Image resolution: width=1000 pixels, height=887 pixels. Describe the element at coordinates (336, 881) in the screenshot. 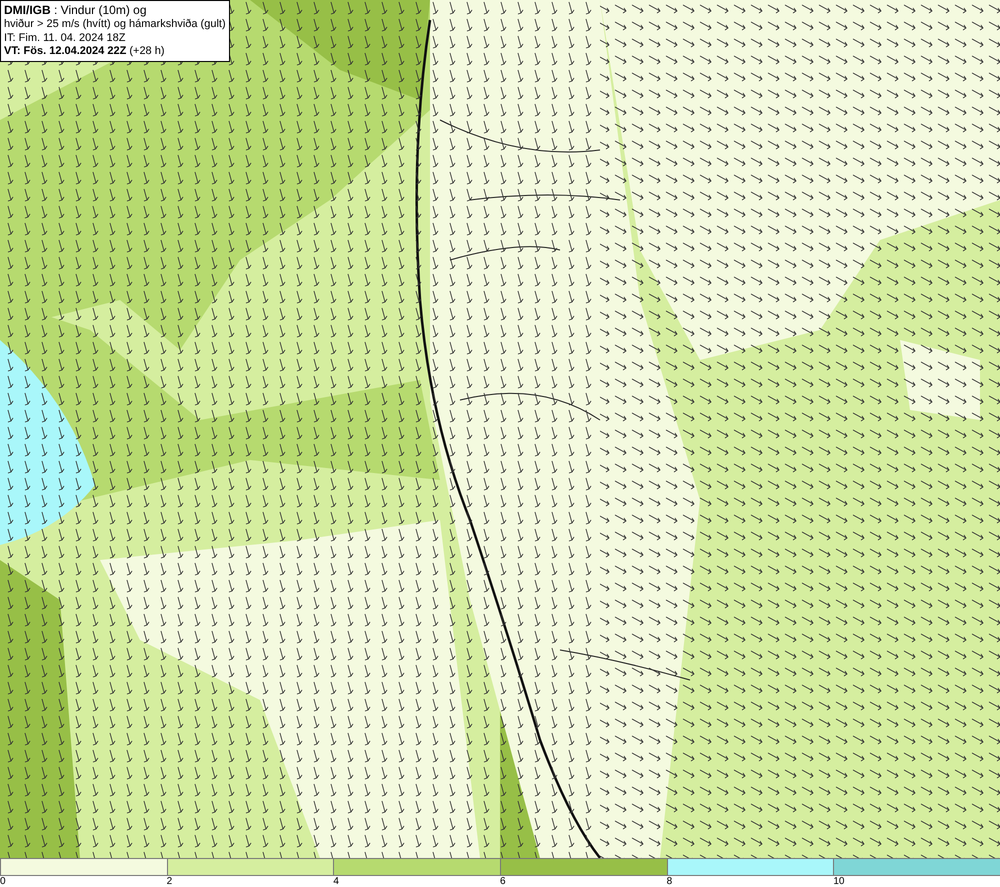

I see `legend-tick-label: 4` at that location.